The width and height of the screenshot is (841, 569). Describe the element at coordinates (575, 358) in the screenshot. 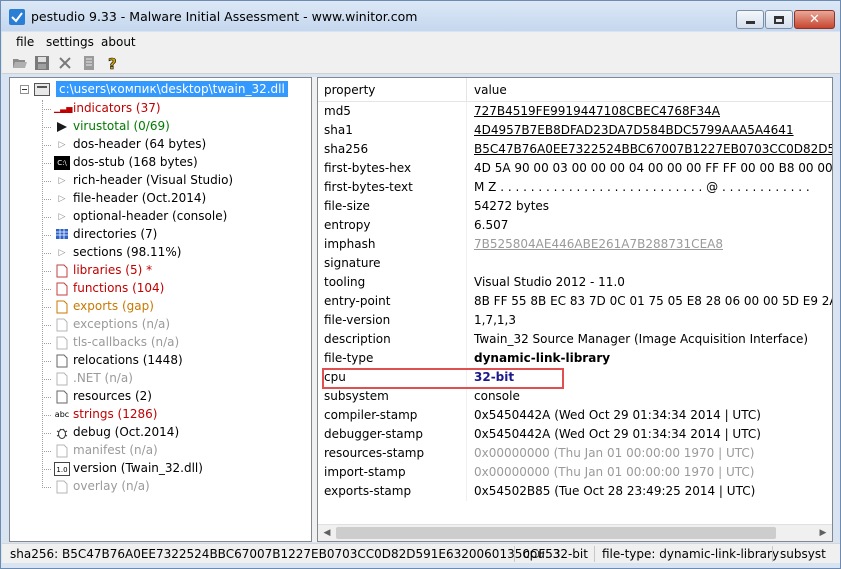

I see `table-row: file-type dynamic-link-library` at that location.